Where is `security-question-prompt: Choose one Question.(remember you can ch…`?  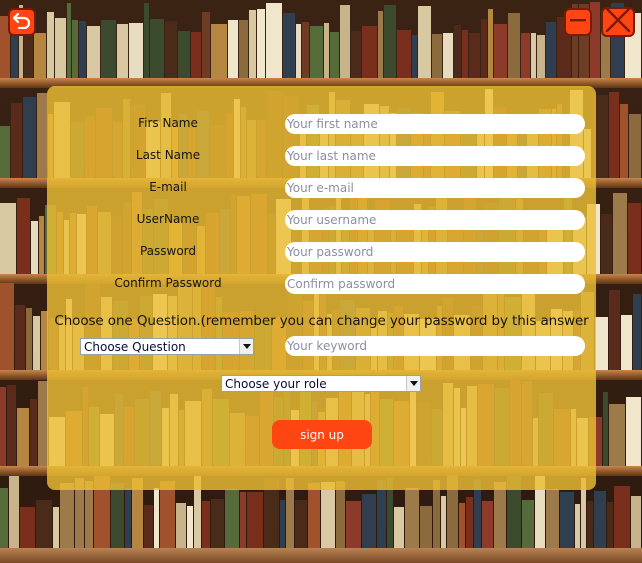 security-question-prompt: Choose one Question.(remember you can ch… is located at coordinates (321, 321).